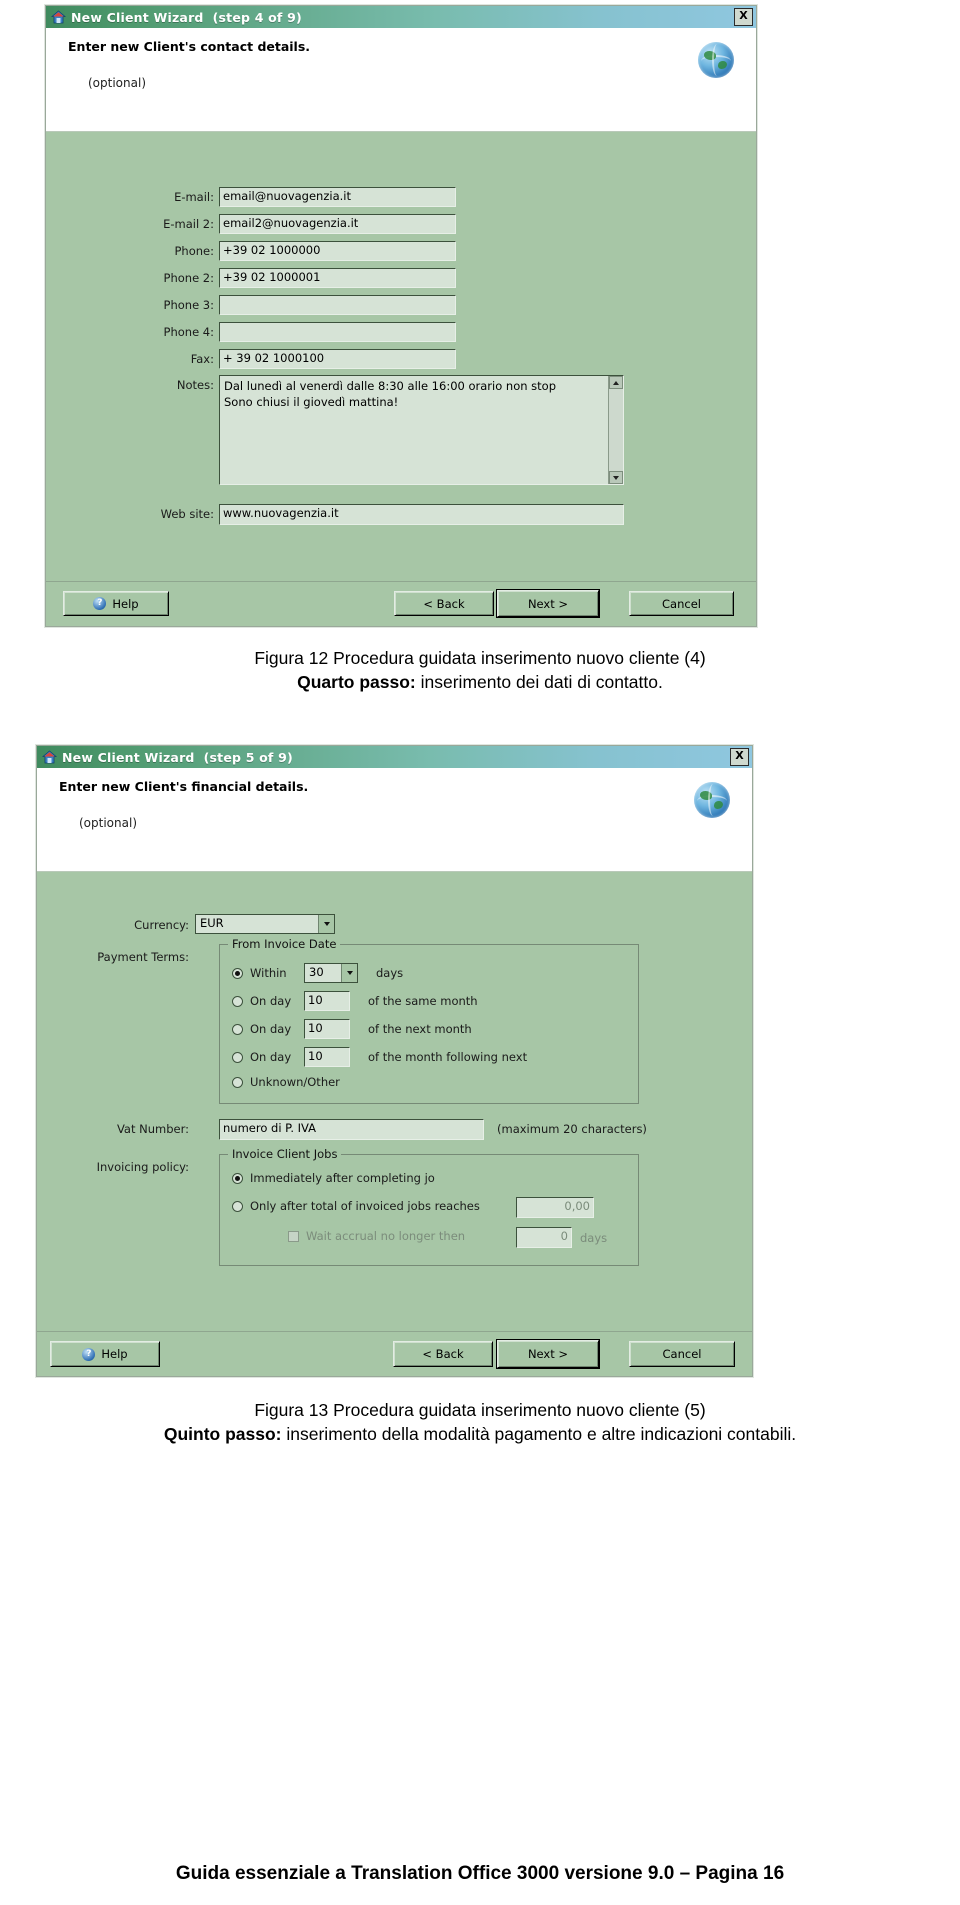 Image resolution: width=960 pixels, height=1905 pixels. What do you see at coordinates (421, 514) in the screenshot?
I see `website-input: www.nuovagenzia.it` at bounding box center [421, 514].